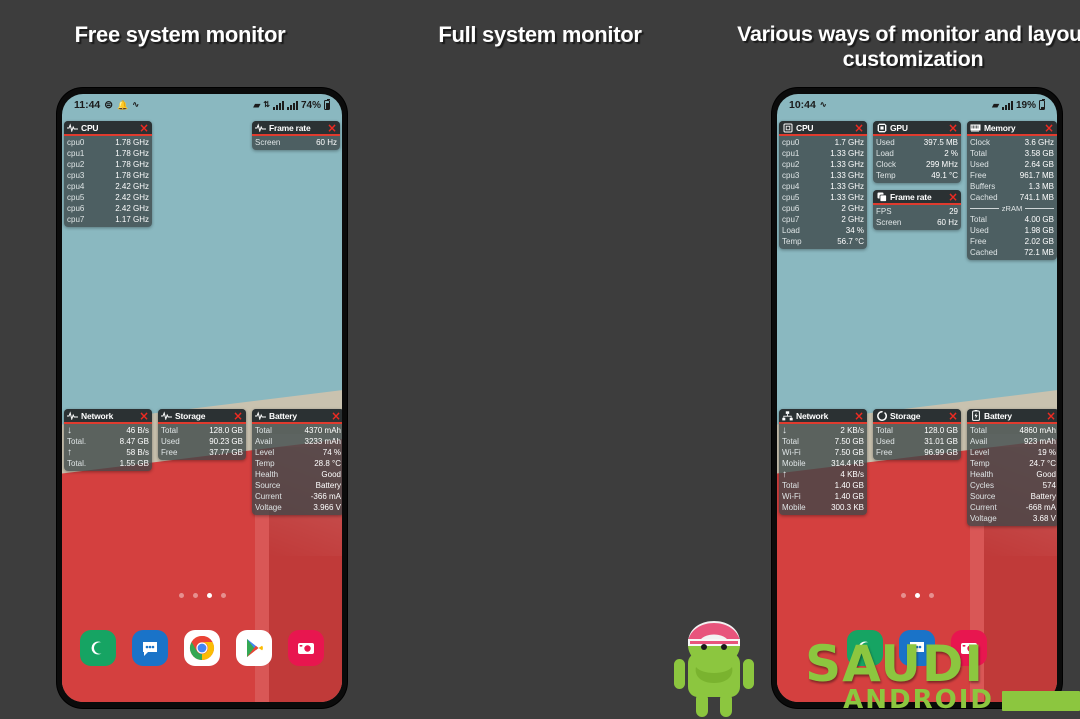  What do you see at coordinates (296, 143) in the screenshot?
I see `widget-frame-rate-body: Screen 60 Hz` at bounding box center [296, 143].